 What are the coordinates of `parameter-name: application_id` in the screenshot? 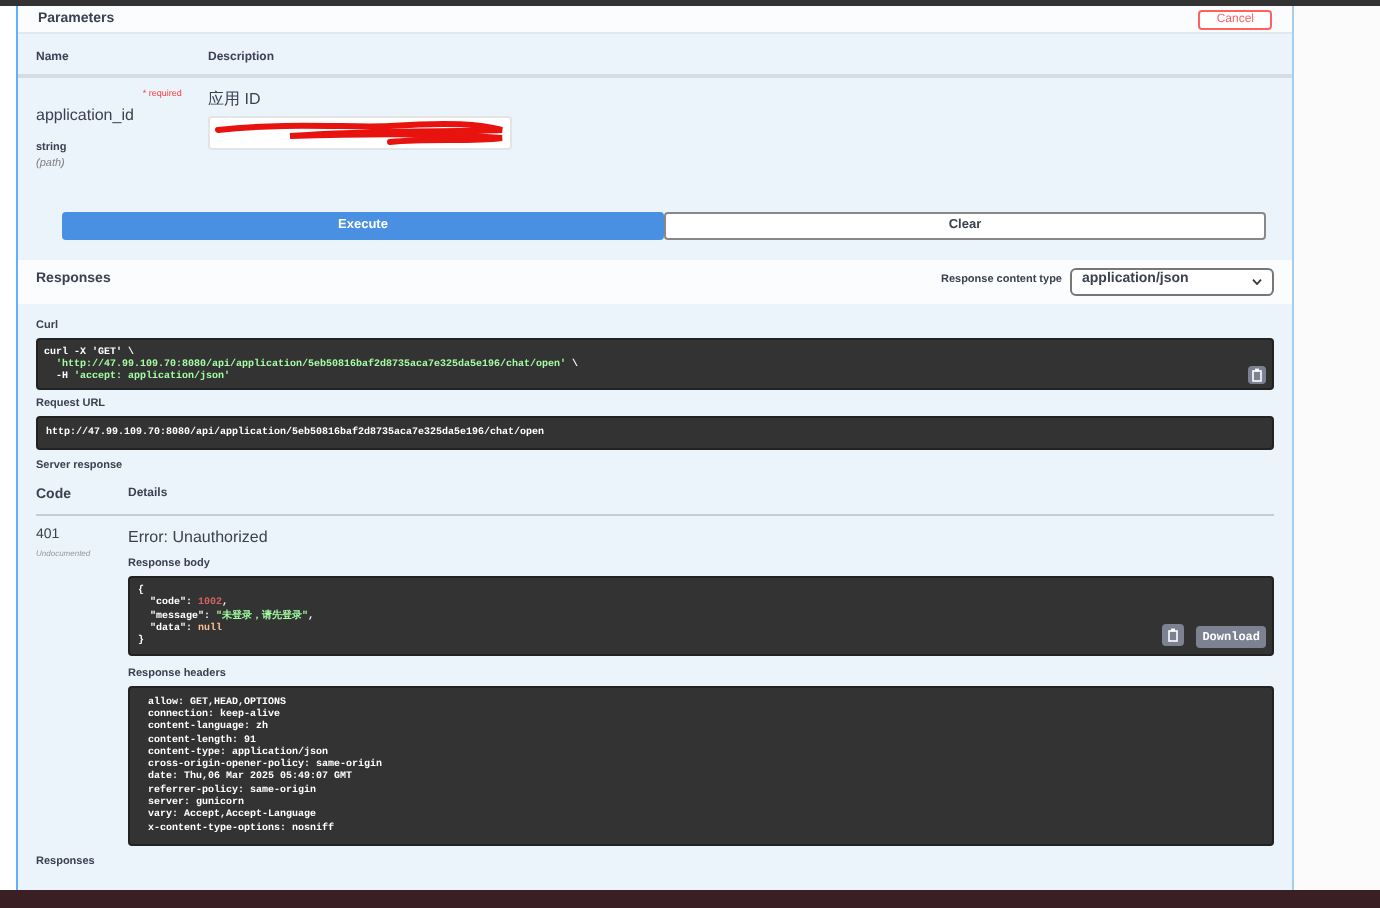 It's located at (85, 115).